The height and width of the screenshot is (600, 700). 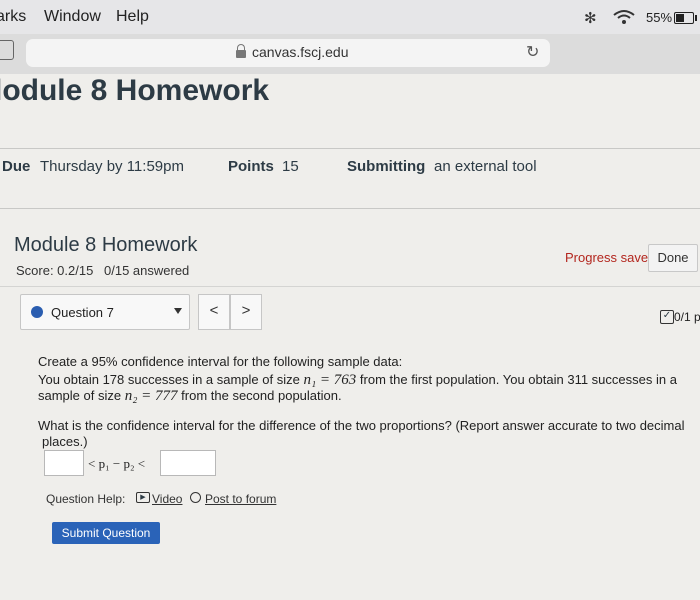 What do you see at coordinates (624, 17) in the screenshot?
I see `wifi-icon` at bounding box center [624, 17].